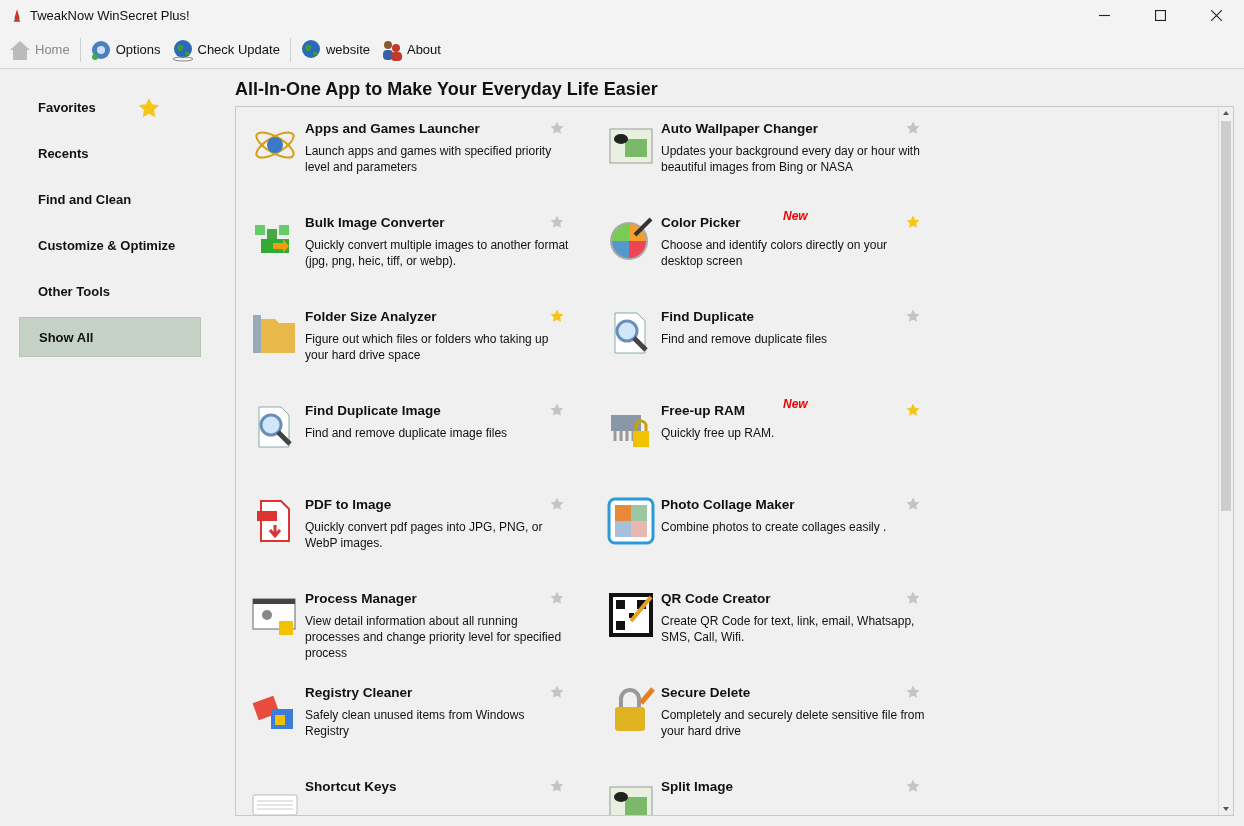 This screenshot has height=826, width=1244. I want to click on sidebar-item: Find and Clean, so click(110, 199).